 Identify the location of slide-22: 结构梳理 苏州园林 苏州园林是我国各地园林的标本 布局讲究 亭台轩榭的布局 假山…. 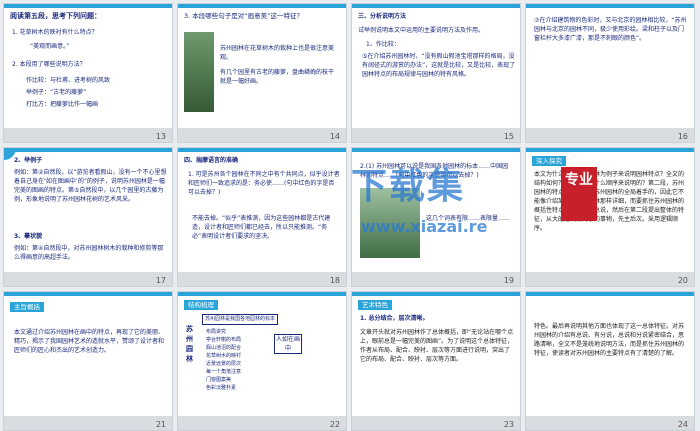
(262, 361).